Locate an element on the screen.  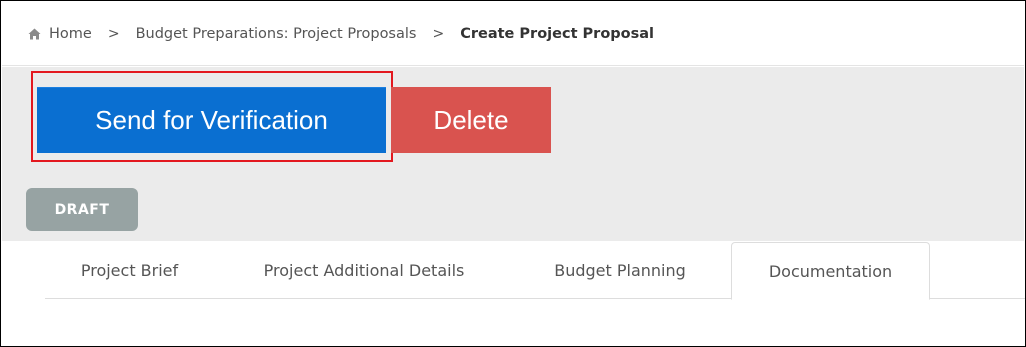
tab-project-brief: Project Brief is located at coordinates (129, 270).